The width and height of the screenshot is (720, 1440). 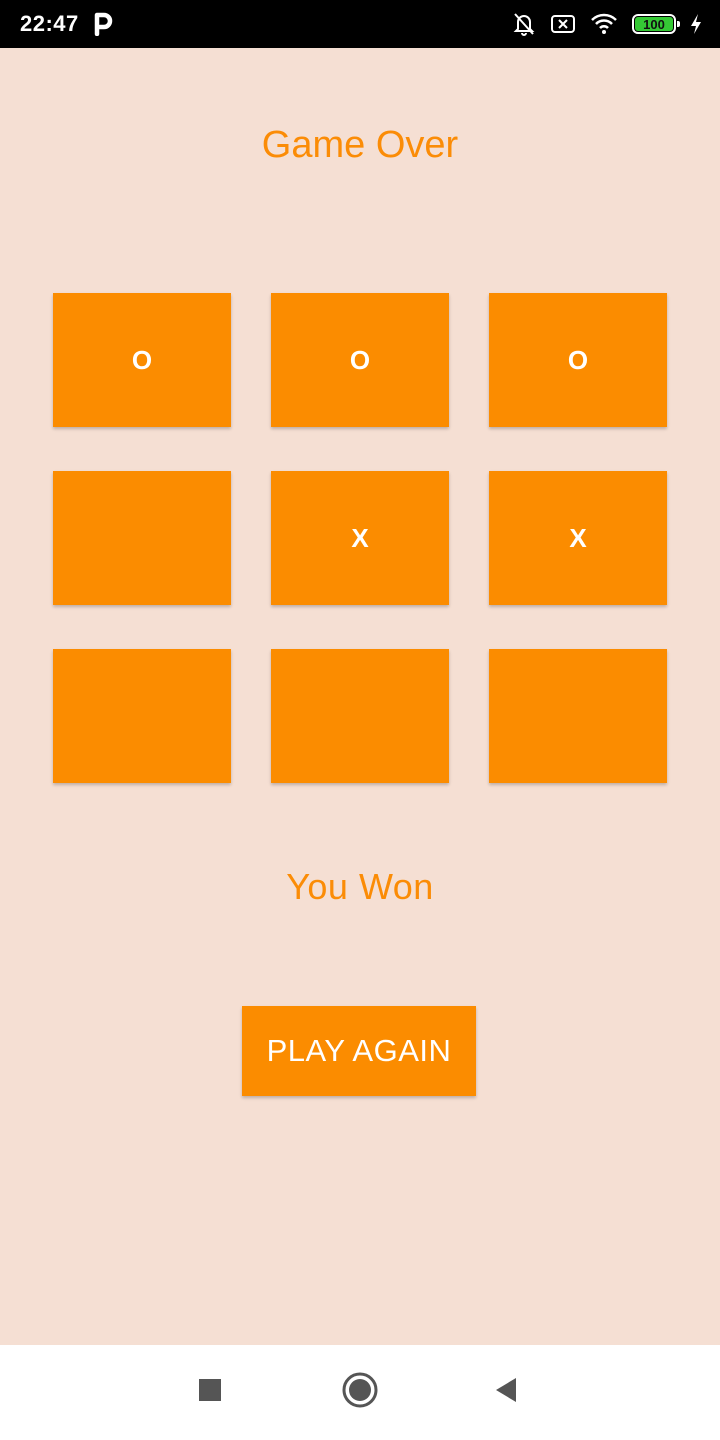 What do you see at coordinates (359, 1051) in the screenshot?
I see `play-again-button: PLAY AGAIN` at bounding box center [359, 1051].